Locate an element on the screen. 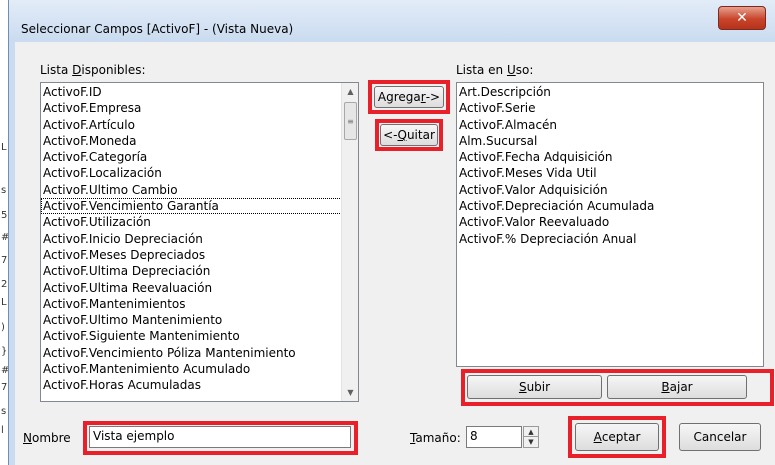 Image resolution: width=775 pixels, height=465 pixels. spin-down-icon: ▼ is located at coordinates (531, 442).